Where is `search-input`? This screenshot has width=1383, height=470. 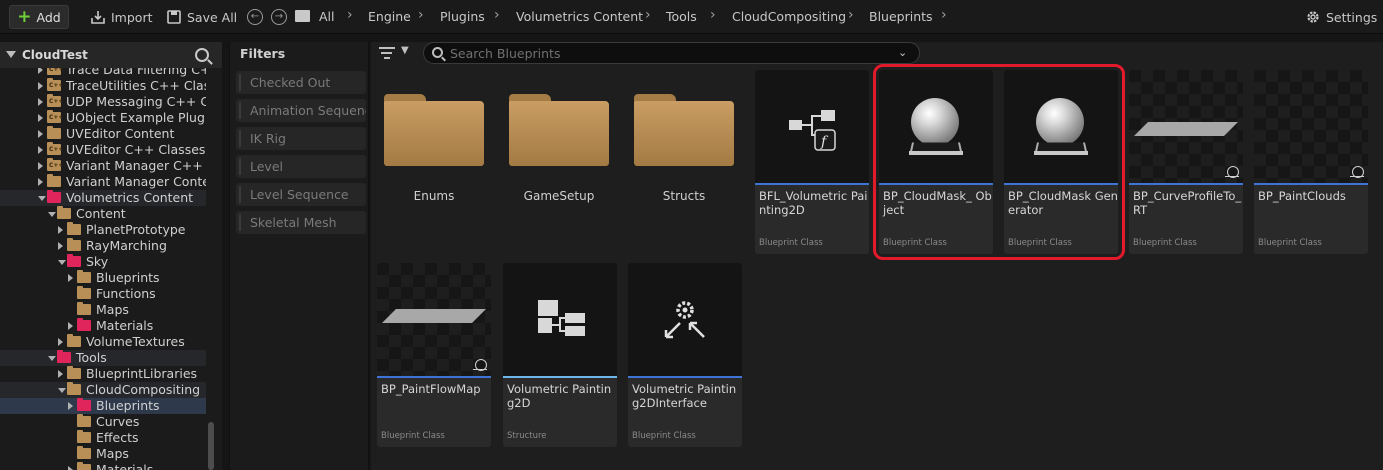 search-input is located at coordinates (670, 53).